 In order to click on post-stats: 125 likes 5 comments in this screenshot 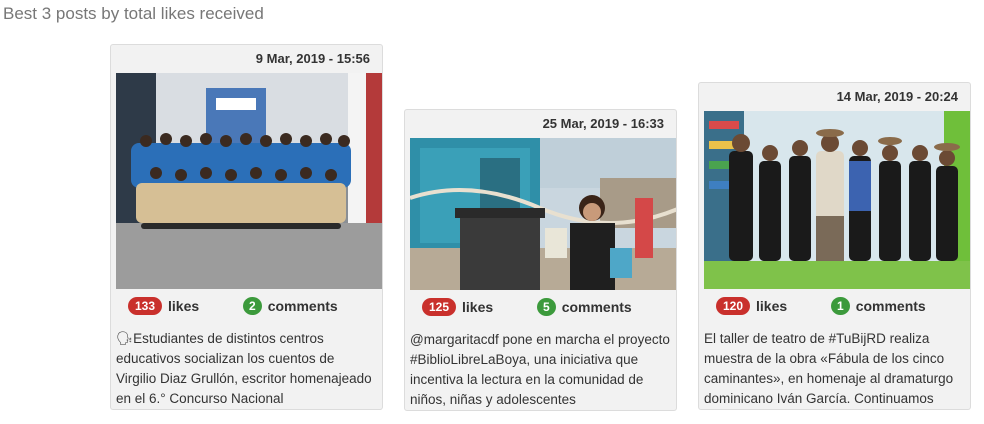, I will do `click(540, 307)`.